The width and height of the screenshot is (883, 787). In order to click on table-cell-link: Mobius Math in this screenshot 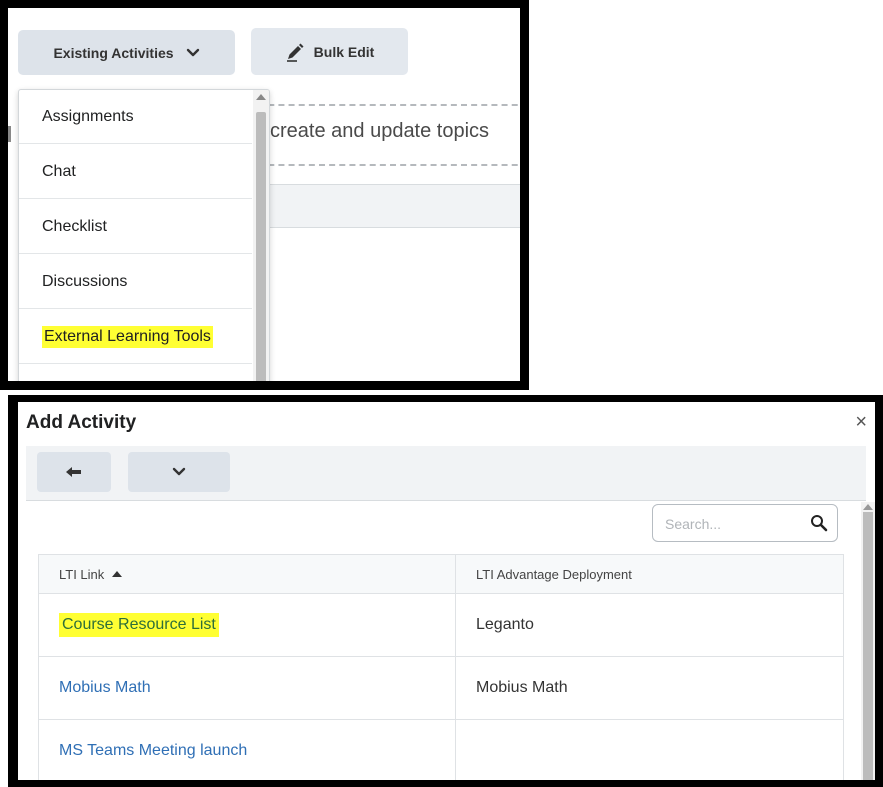, I will do `click(247, 688)`.